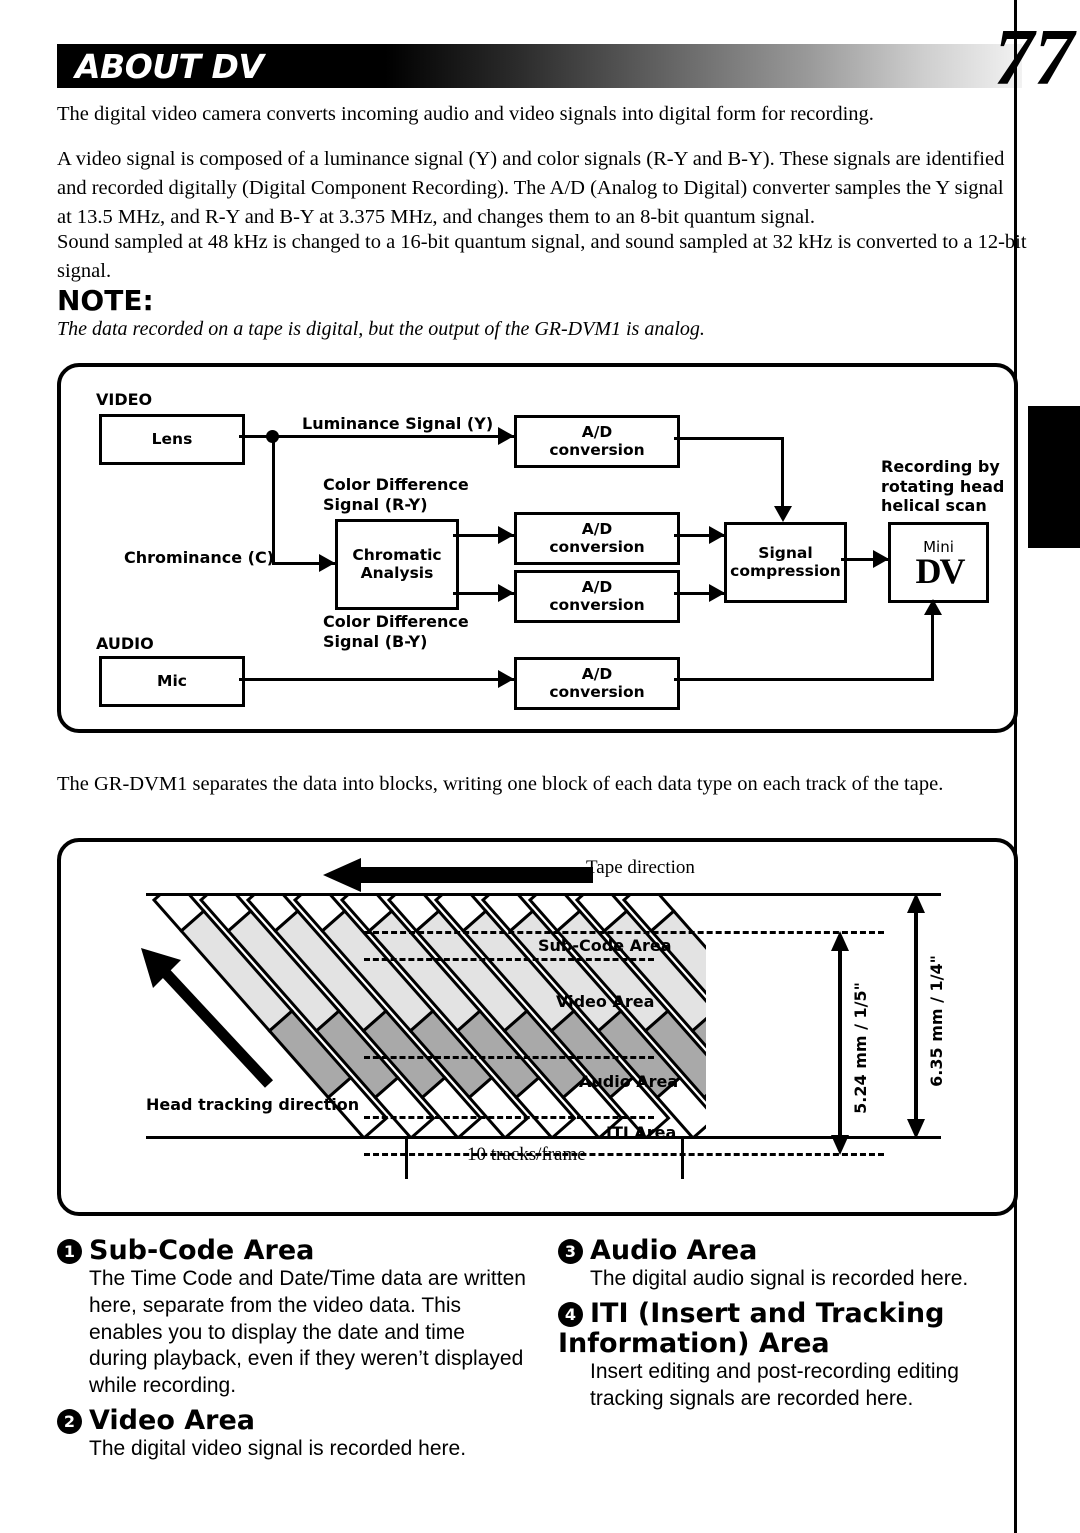 Image resolution: width=1080 pixels, height=1533 pixels. I want to click on mic-label: Mic, so click(172, 680).